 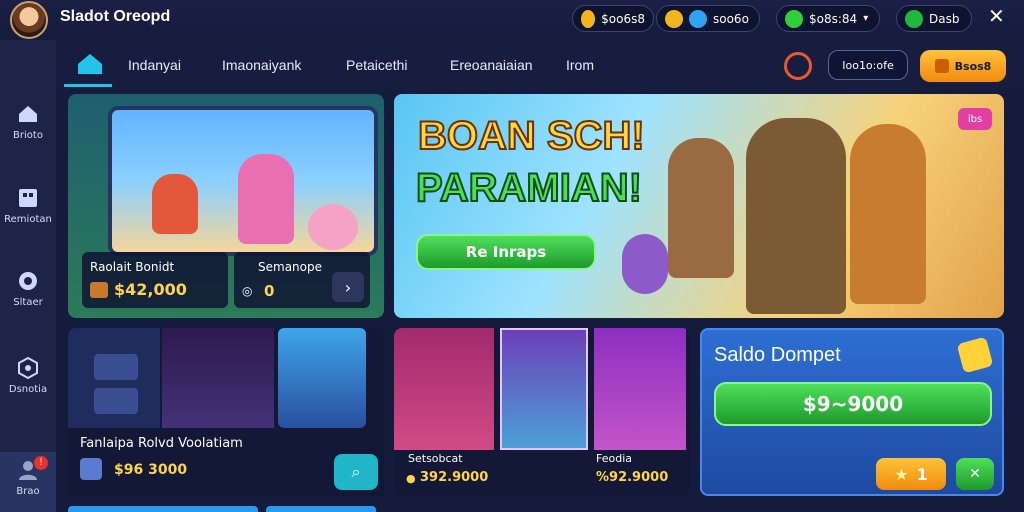 I want to click on character-elf-image, so click(x=218, y=378).